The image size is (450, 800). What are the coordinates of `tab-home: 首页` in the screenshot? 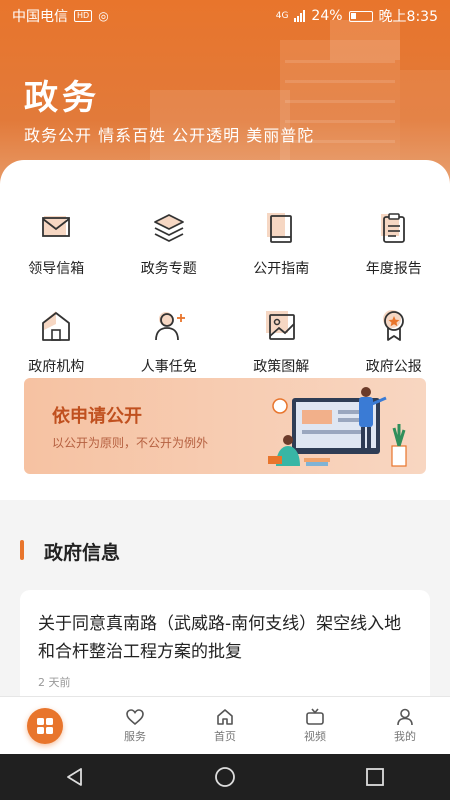 It's located at (225, 725).